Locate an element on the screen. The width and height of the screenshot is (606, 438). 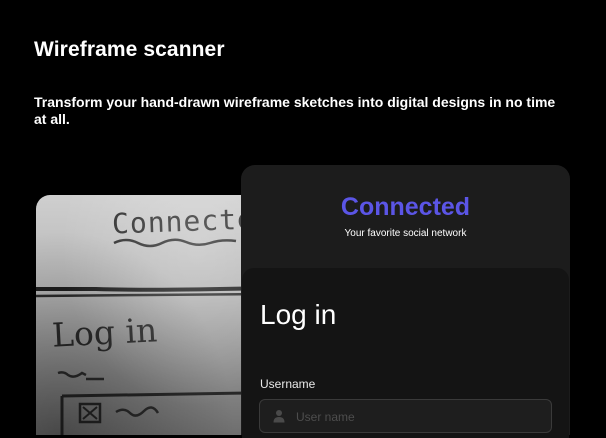
page-title: Wireframe scanner is located at coordinates (129, 49).